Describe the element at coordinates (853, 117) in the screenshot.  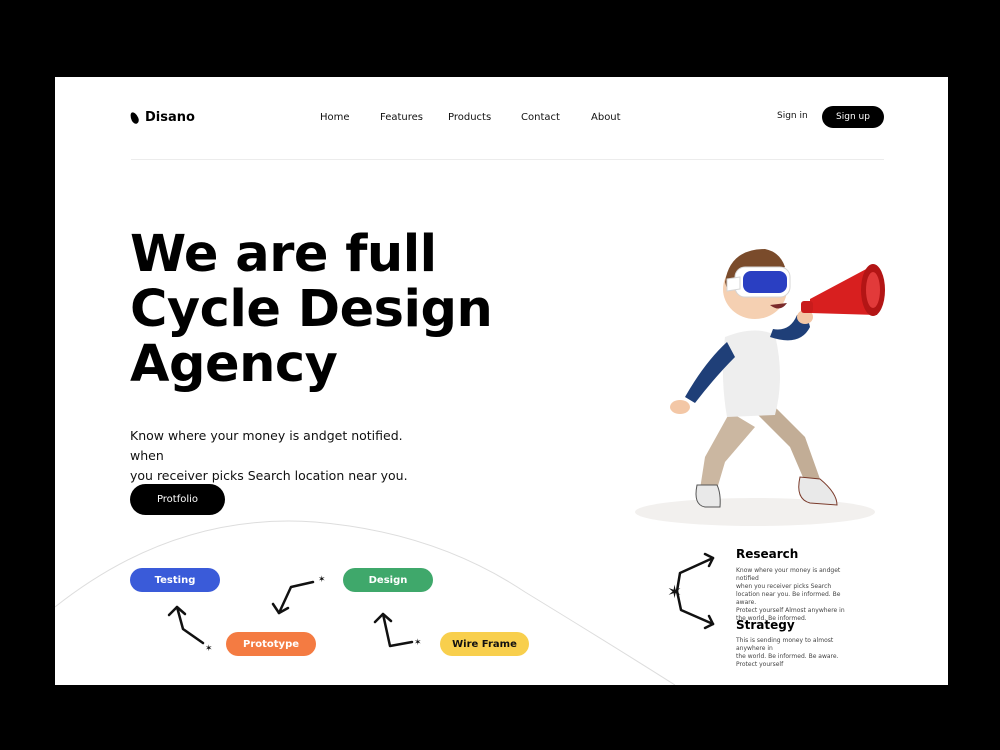
I see `sign-up-button: Sign up` at that location.